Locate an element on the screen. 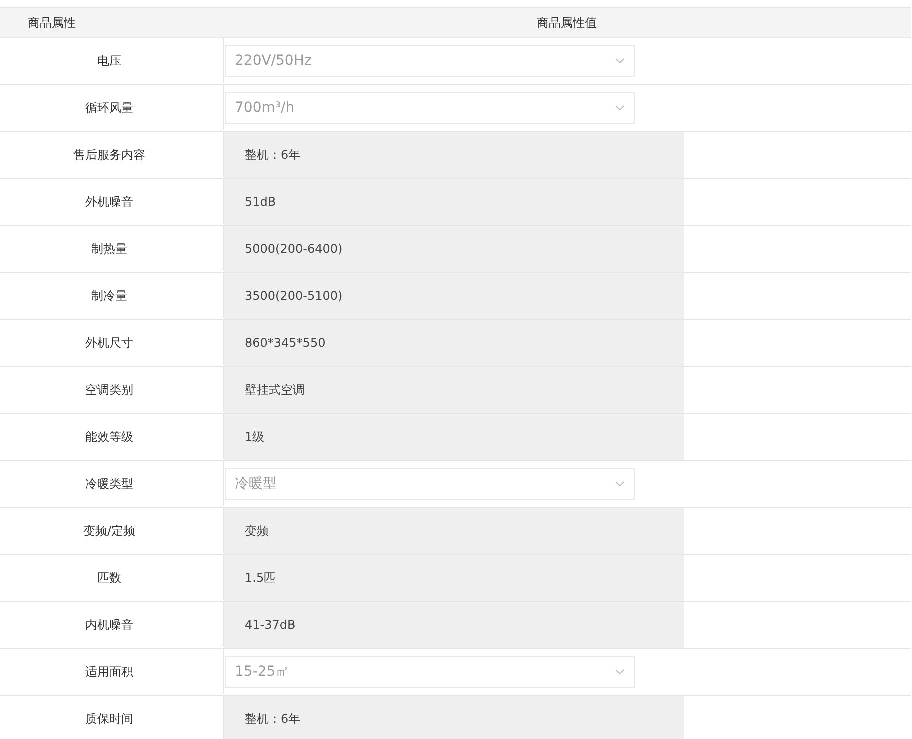 Image resolution: width=912 pixels, height=739 pixels. attribute-label: 冷暖类型 is located at coordinates (109, 484).